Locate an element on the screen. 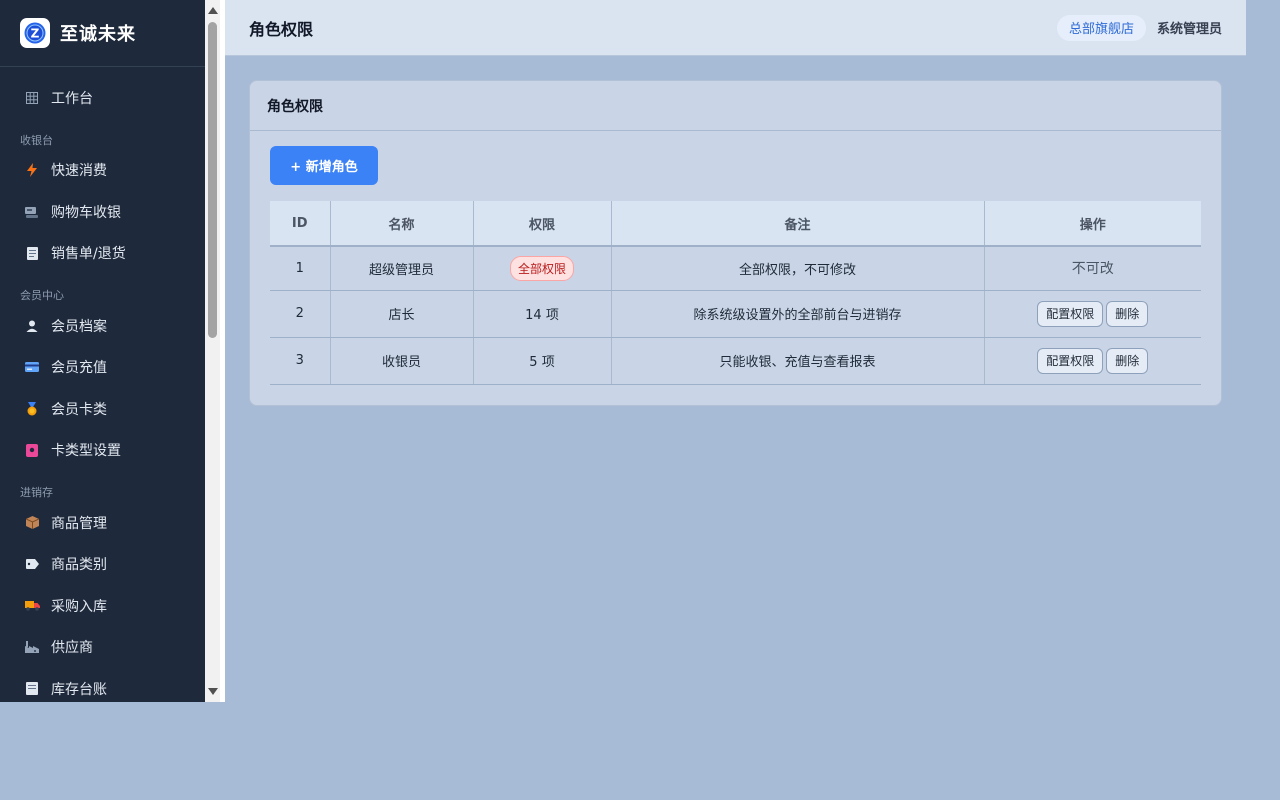 Image resolution: width=1280 pixels, height=800 pixels. credit-card-icon is located at coordinates (32, 367).